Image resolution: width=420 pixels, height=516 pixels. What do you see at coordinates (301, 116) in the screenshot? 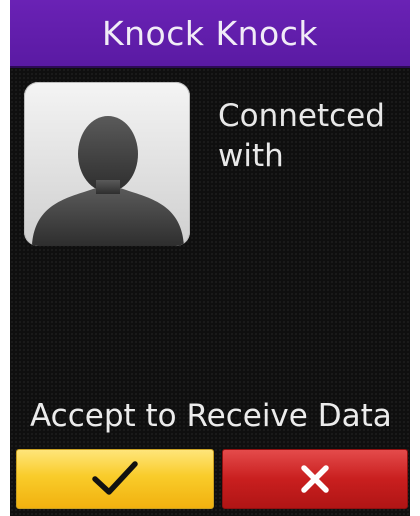
I see `status-line-1: Connetced` at bounding box center [301, 116].